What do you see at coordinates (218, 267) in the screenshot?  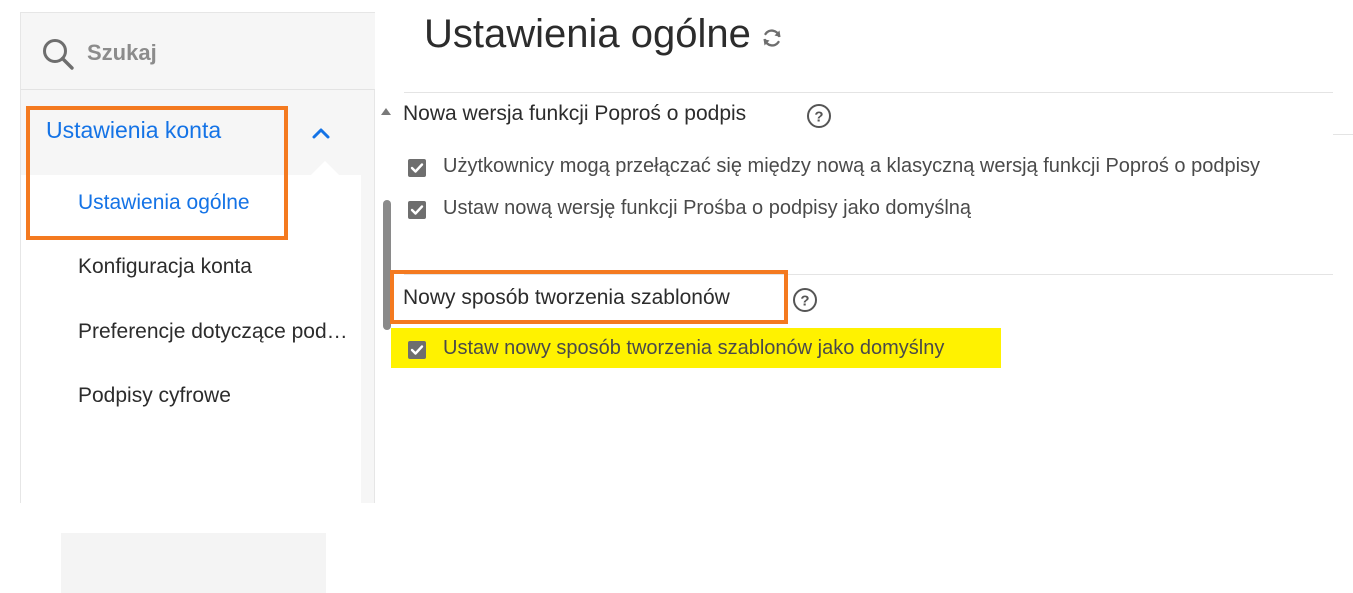 I see `sidebar-item-account-setup: Konfiguracja konta` at bounding box center [218, 267].